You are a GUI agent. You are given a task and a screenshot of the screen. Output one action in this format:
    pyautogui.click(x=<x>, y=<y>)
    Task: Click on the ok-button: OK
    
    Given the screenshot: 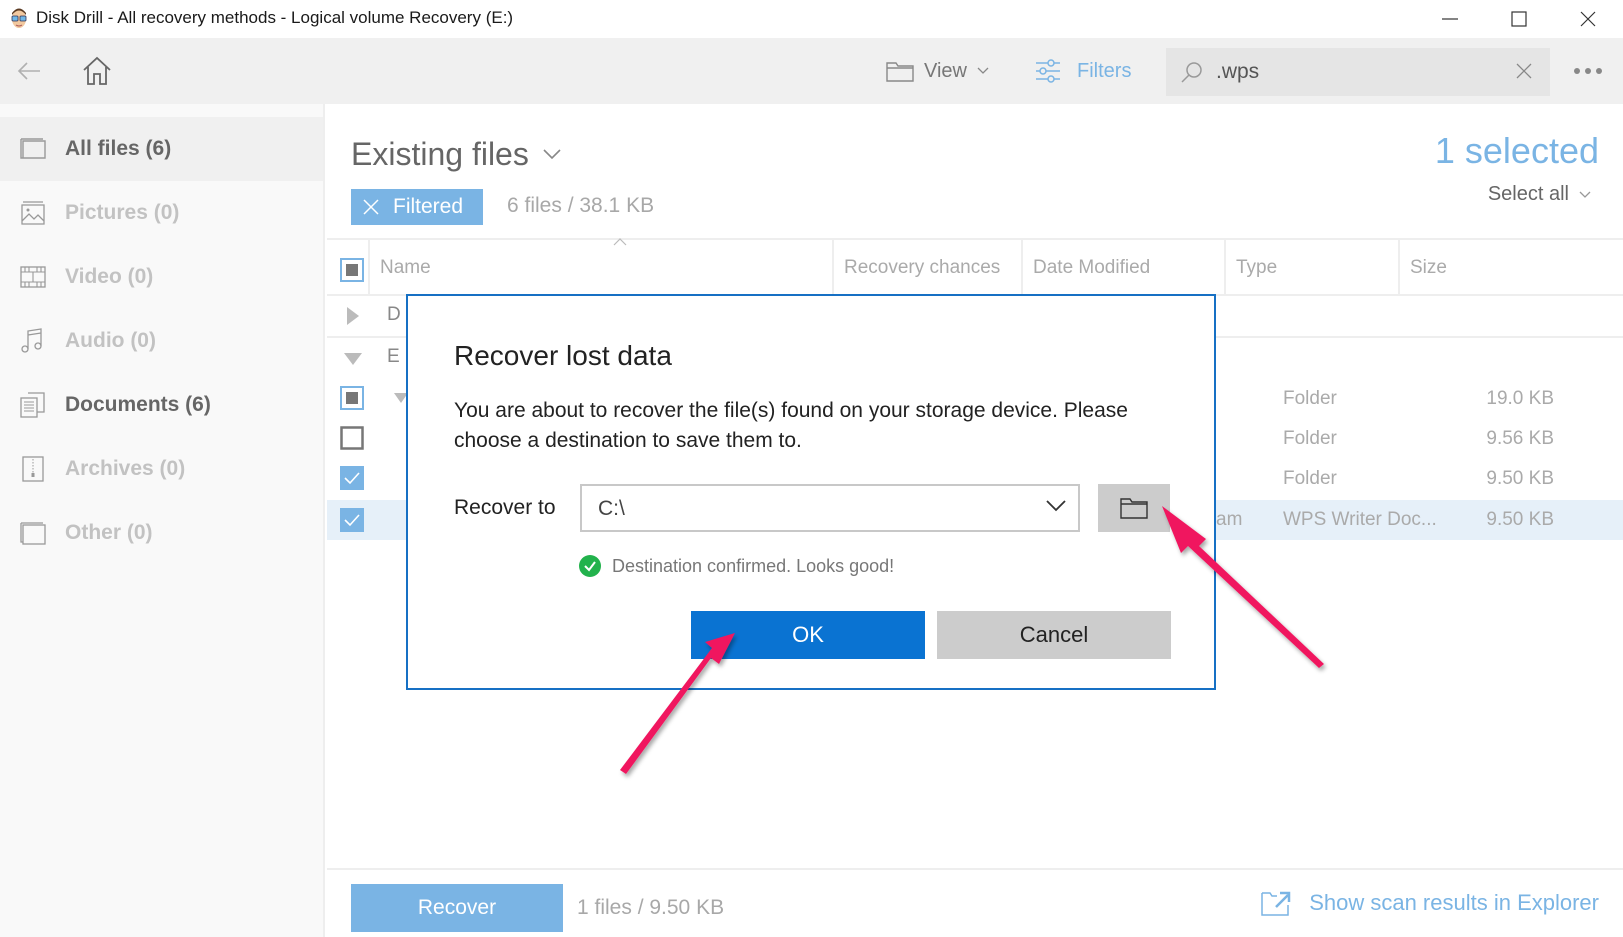 What is the action you would take?
    pyautogui.click(x=808, y=635)
    